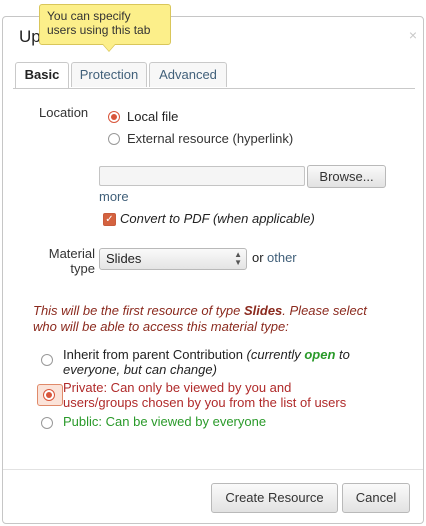  I want to click on other-material-link: other, so click(282, 257).